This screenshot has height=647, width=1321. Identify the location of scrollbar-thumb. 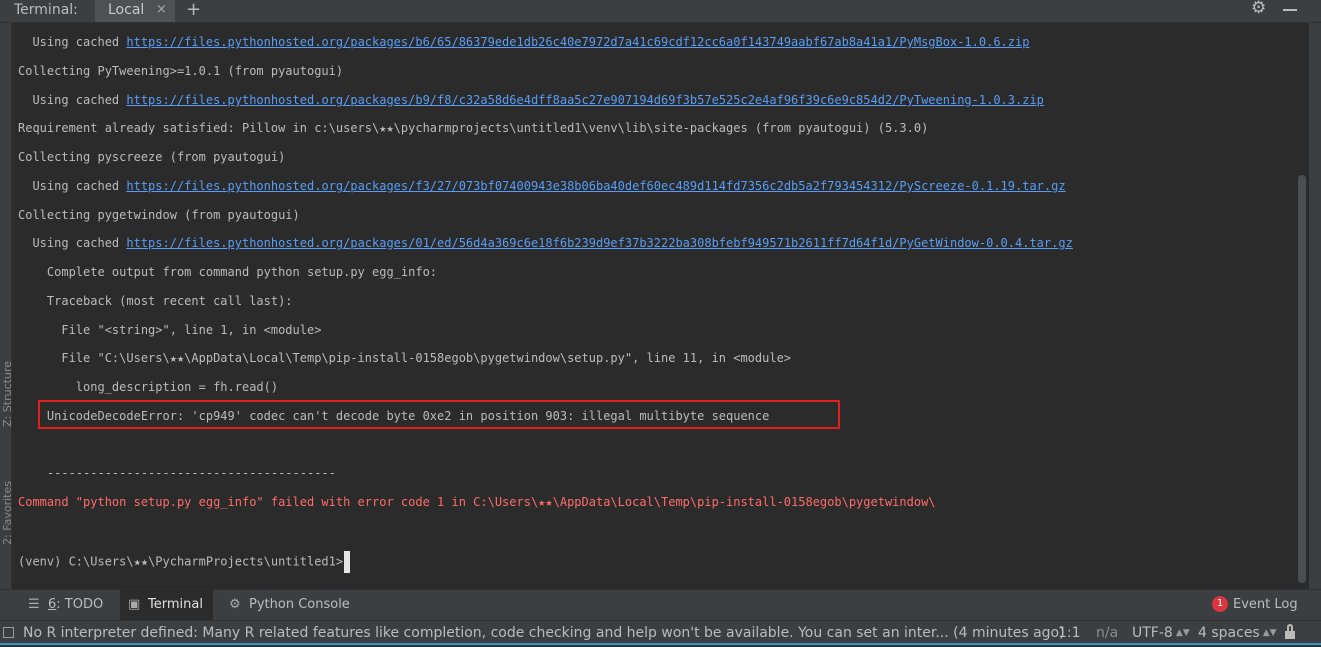
(1302, 379).